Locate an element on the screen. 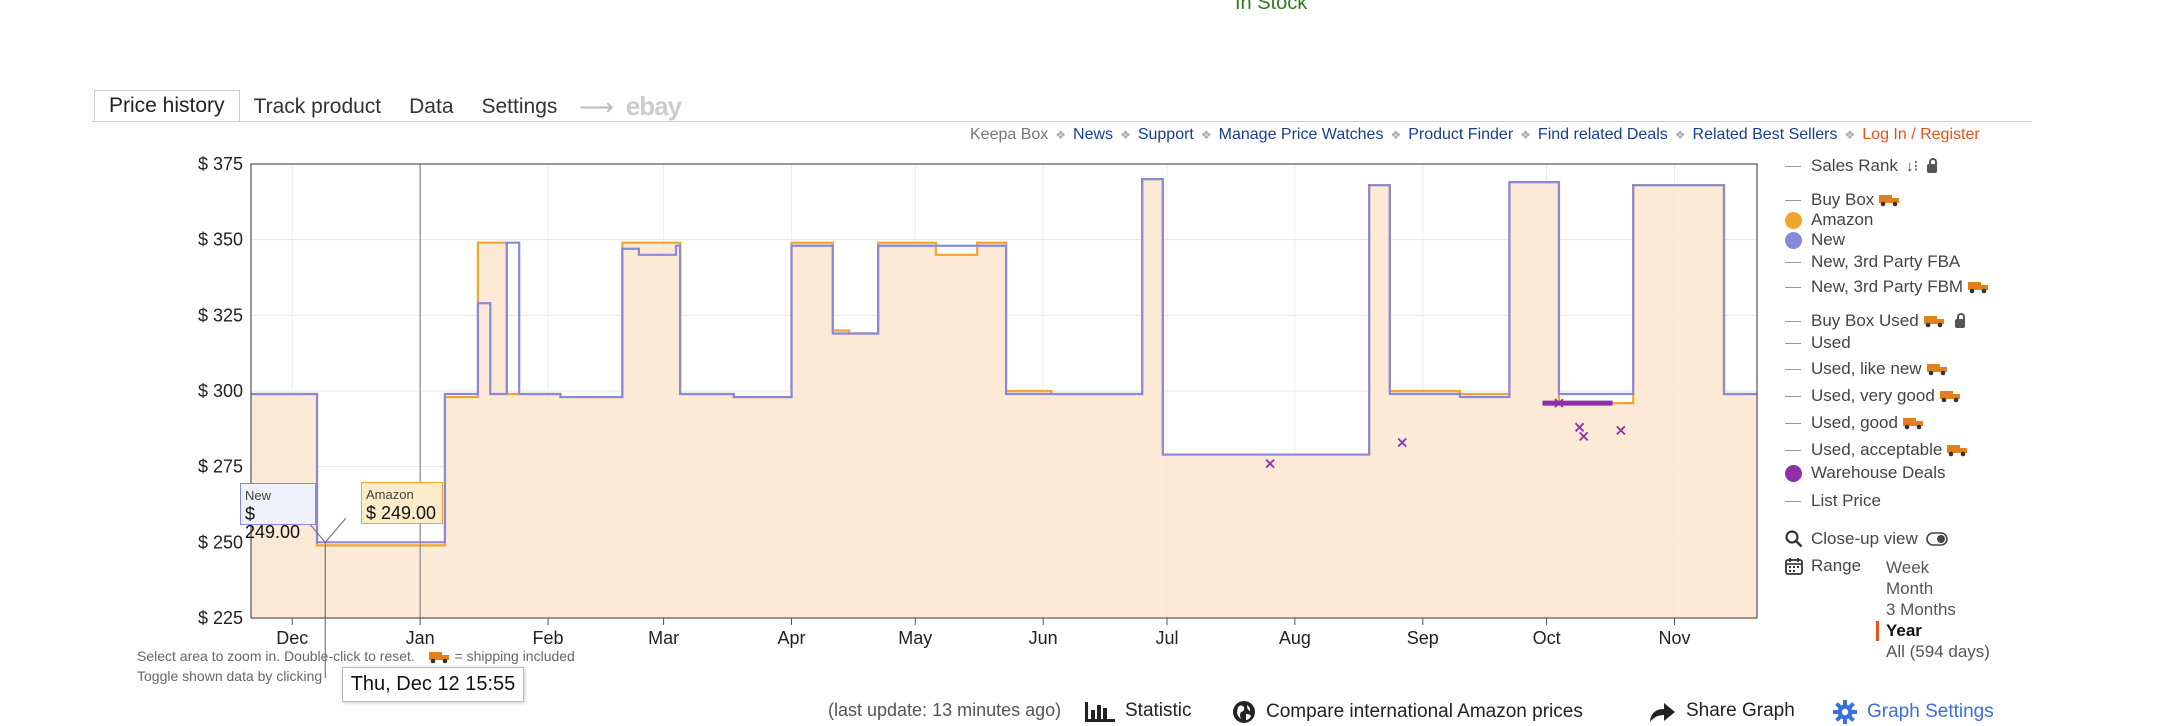 The image size is (2170, 726). x-tick-label: Jan is located at coordinates (420, 638).